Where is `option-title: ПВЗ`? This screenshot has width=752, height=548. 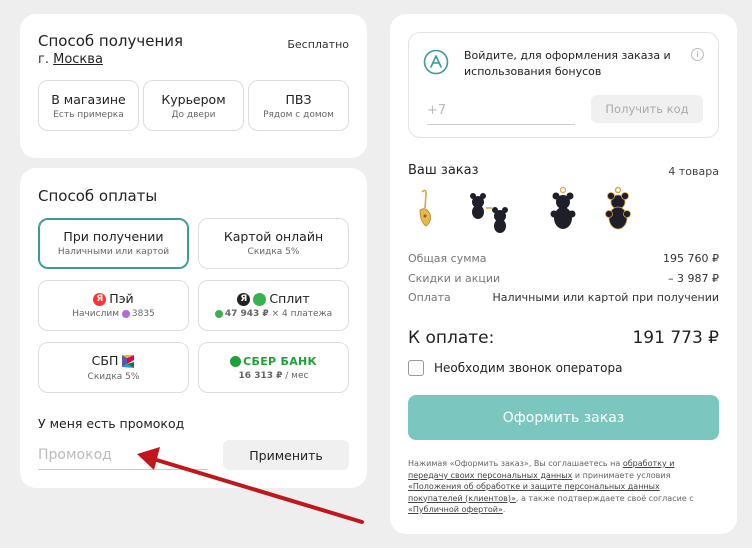
option-title: ПВЗ is located at coordinates (298, 99).